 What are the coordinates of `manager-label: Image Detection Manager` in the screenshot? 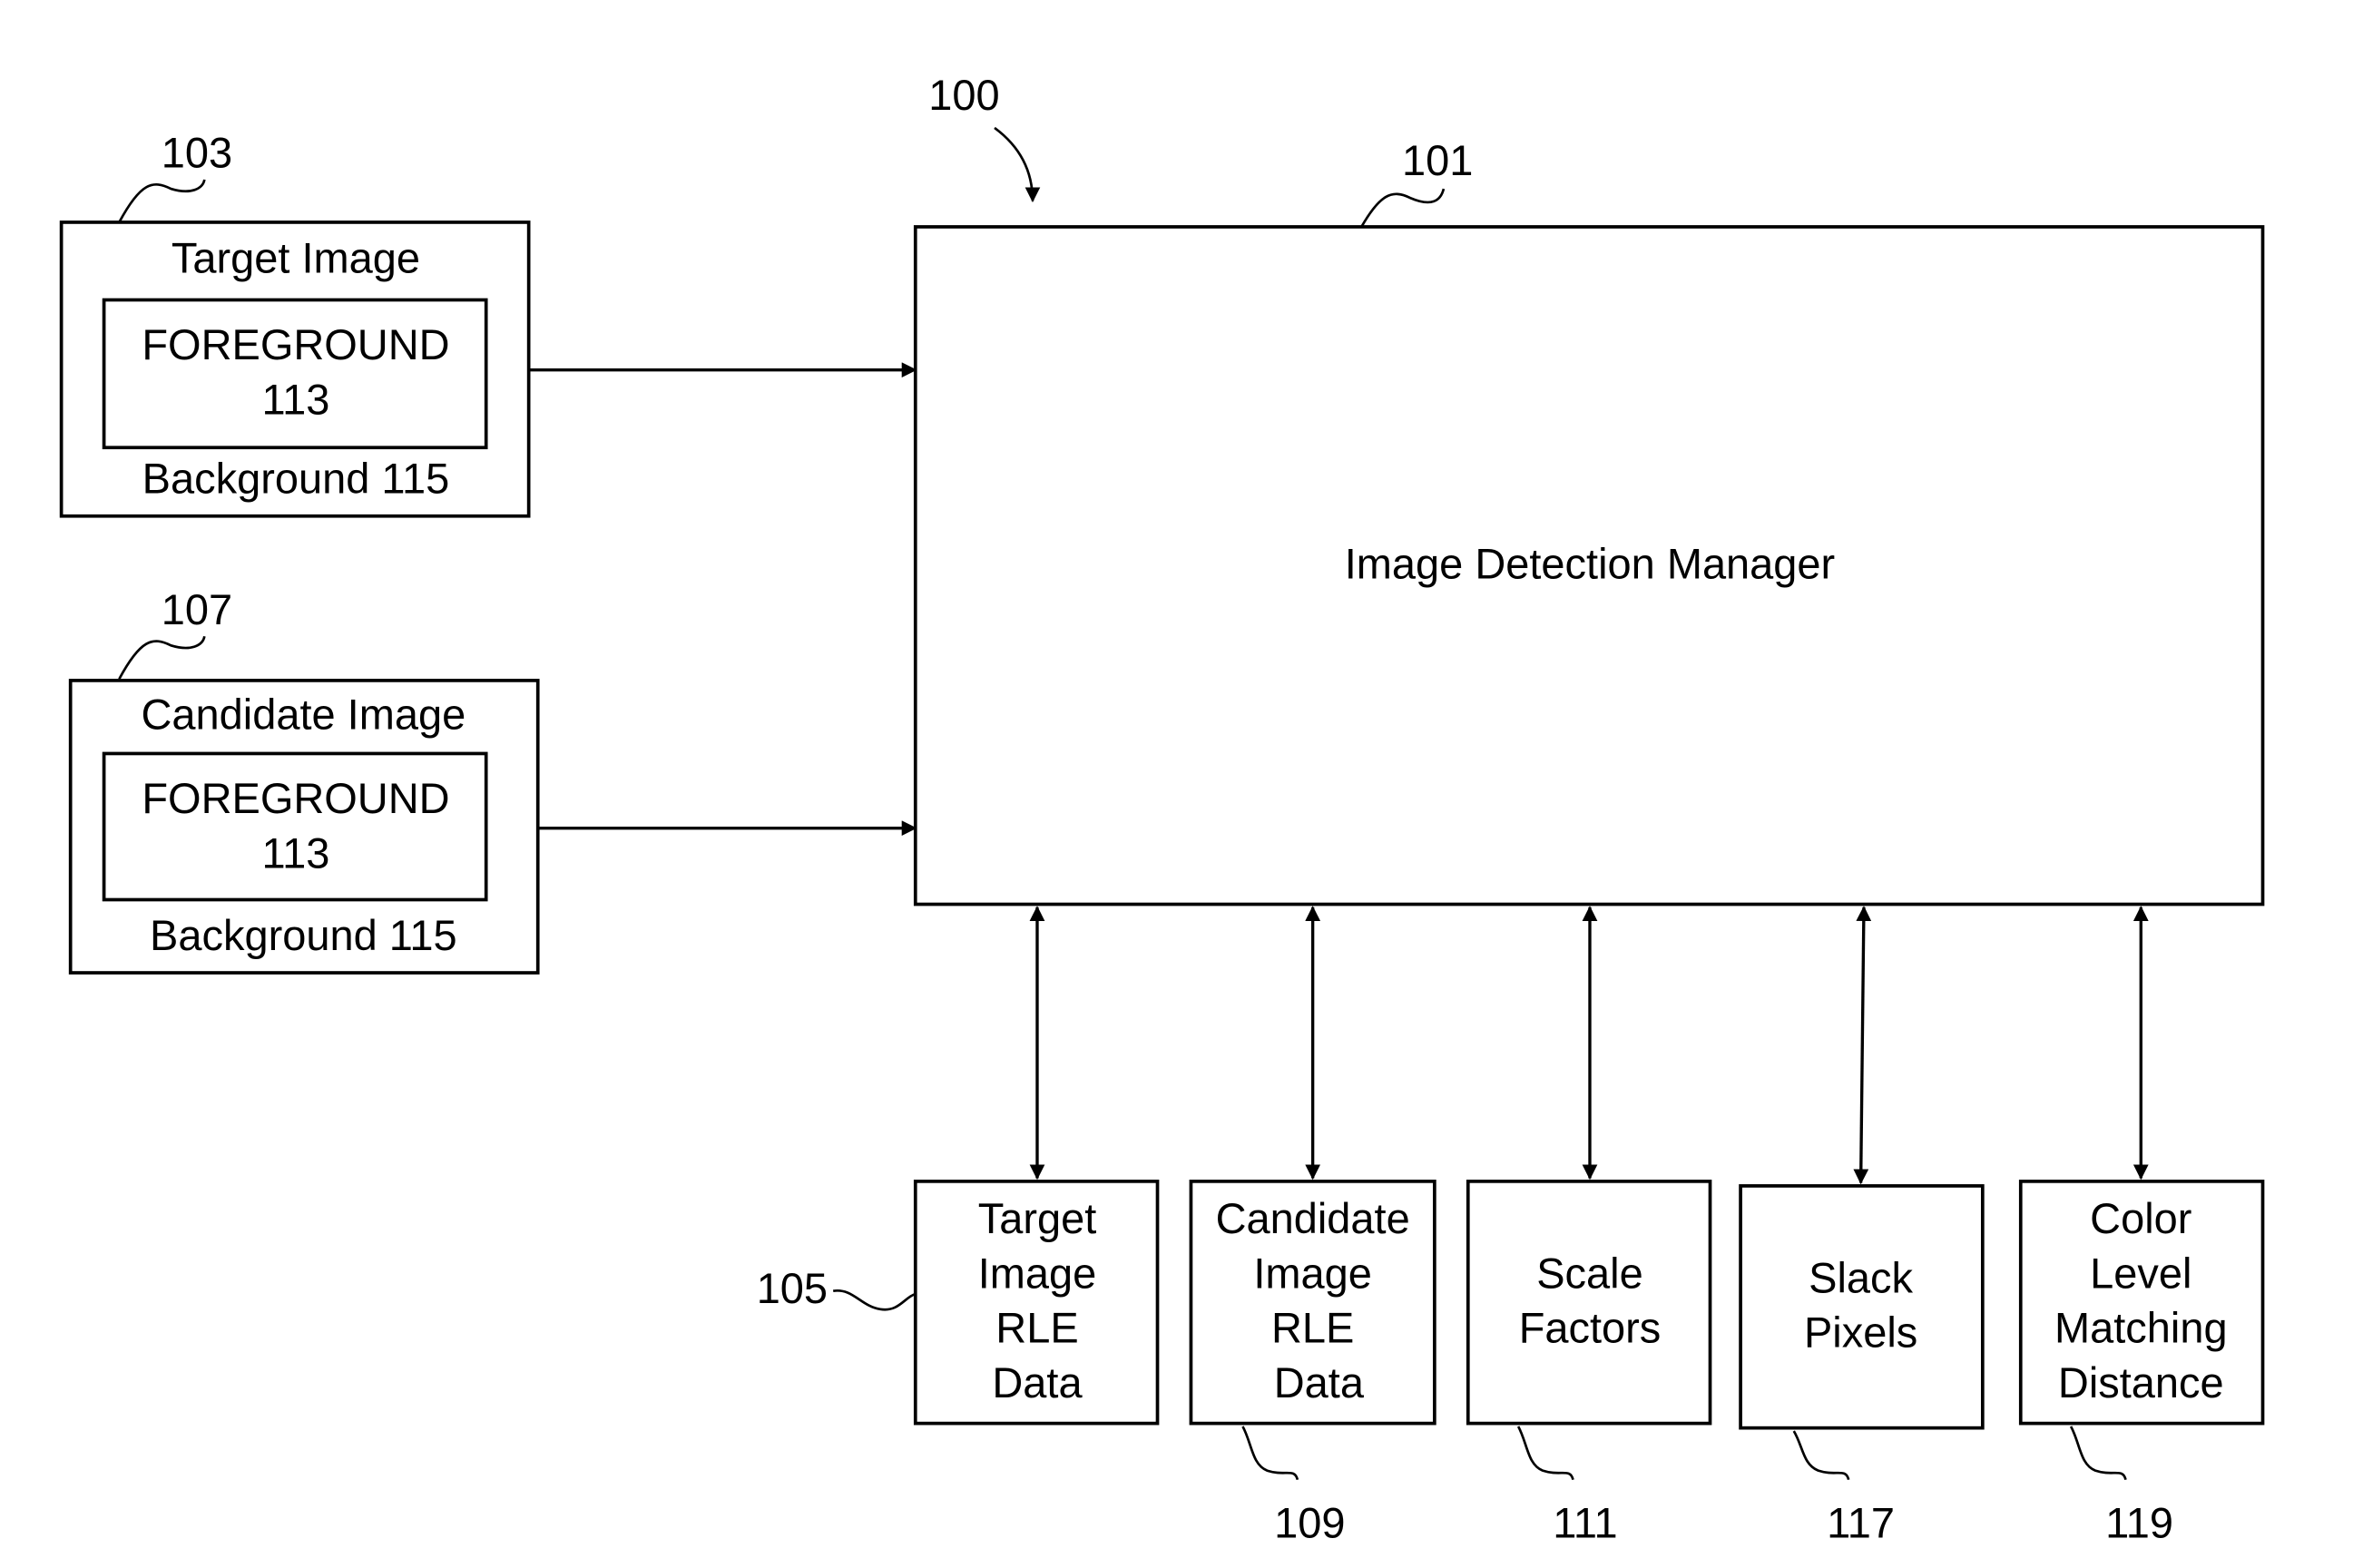 It's located at (1590, 564).